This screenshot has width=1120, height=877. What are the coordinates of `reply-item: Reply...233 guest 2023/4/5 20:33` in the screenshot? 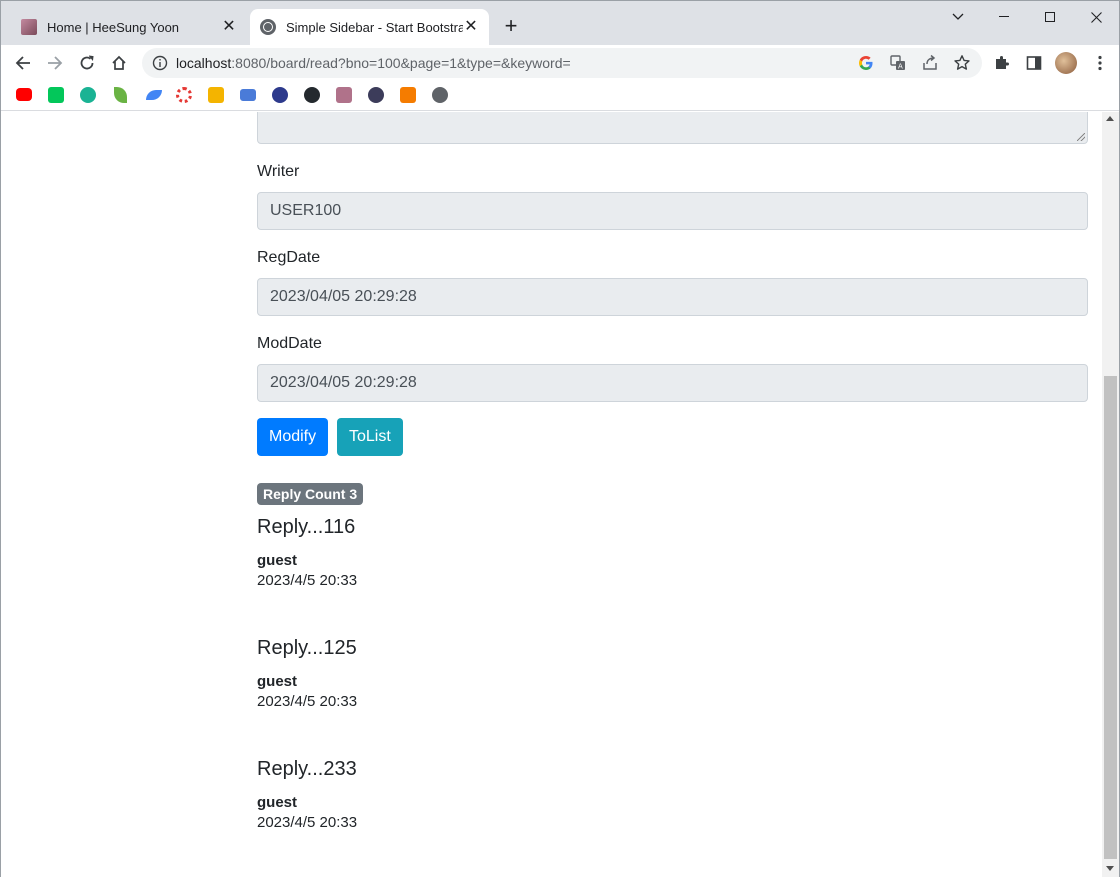 It's located at (672, 795).